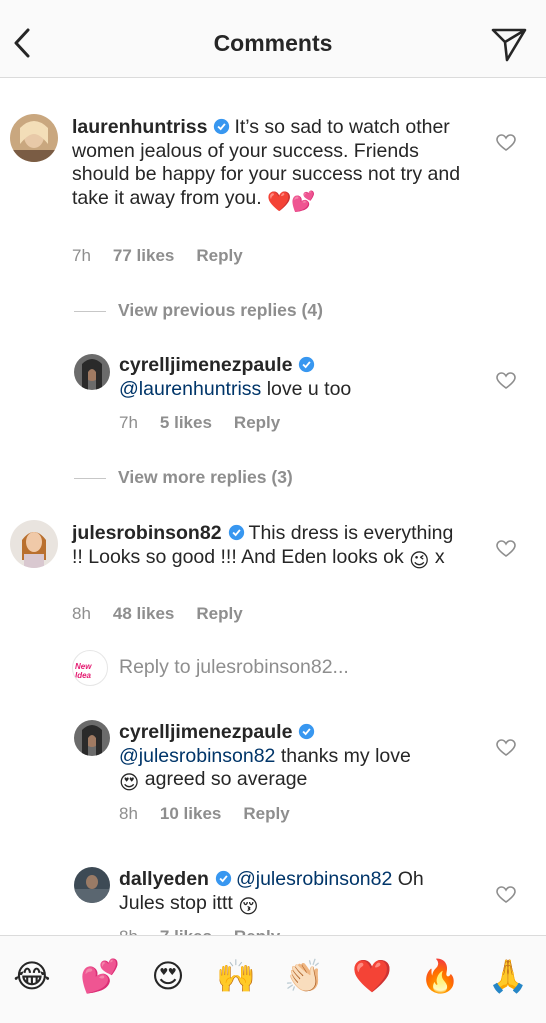  I want to click on comment-body: thanks my love, so click(345, 755).